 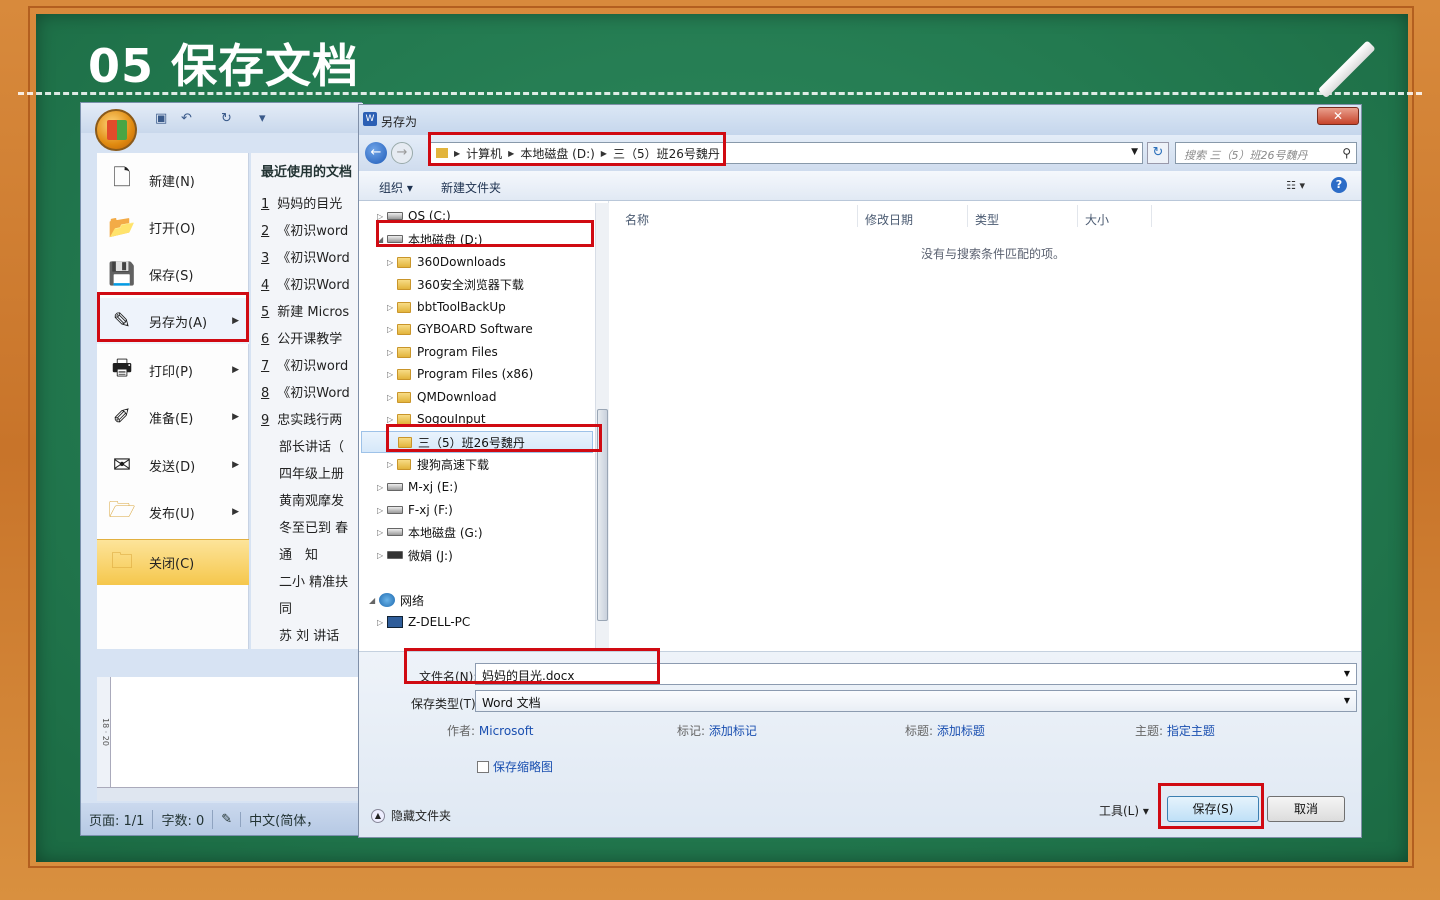 What do you see at coordinates (173, 274) in the screenshot?
I see `menu-save: 💾 保存(S)` at bounding box center [173, 274].